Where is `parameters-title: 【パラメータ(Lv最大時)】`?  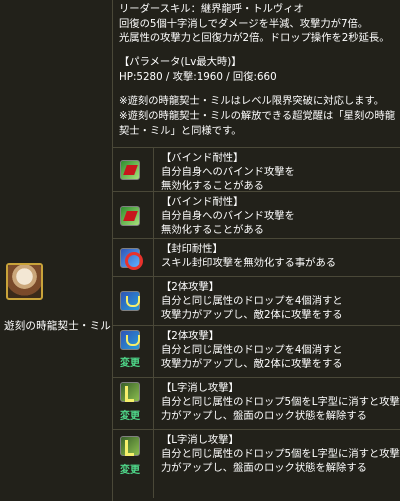
parameters-title: 【パラメータ(Lv最大時)】 is located at coordinates (180, 62).